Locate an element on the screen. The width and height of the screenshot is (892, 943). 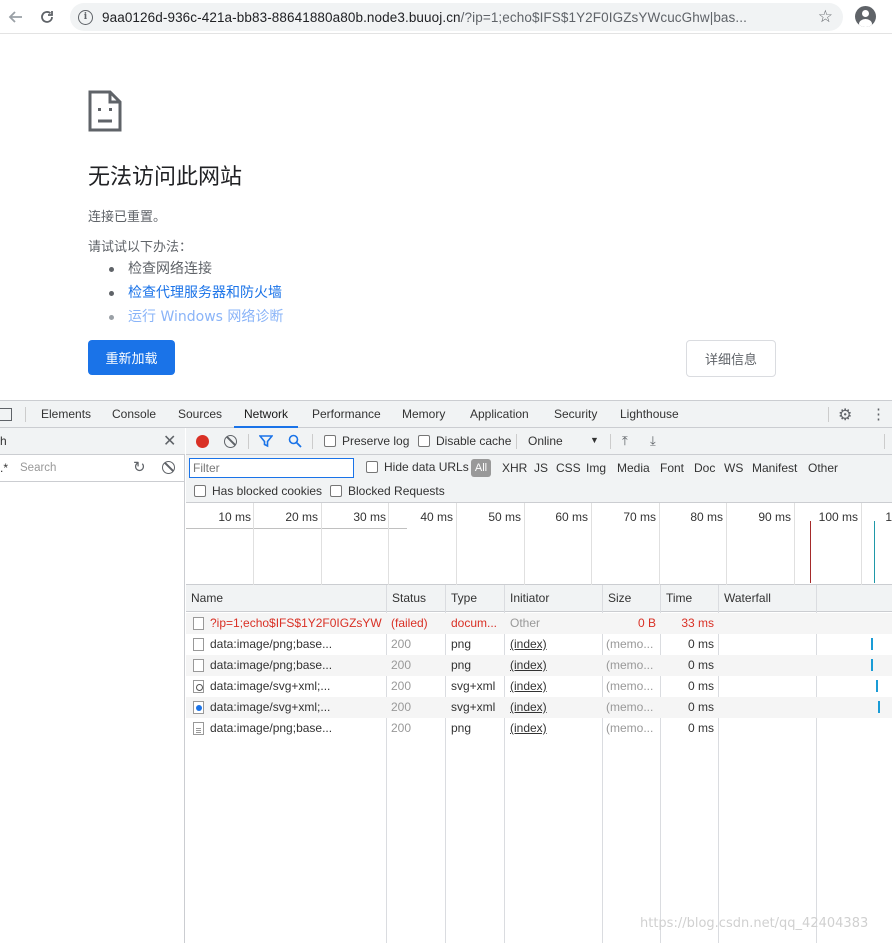
filter-input: Filter is located at coordinates (271, 468).